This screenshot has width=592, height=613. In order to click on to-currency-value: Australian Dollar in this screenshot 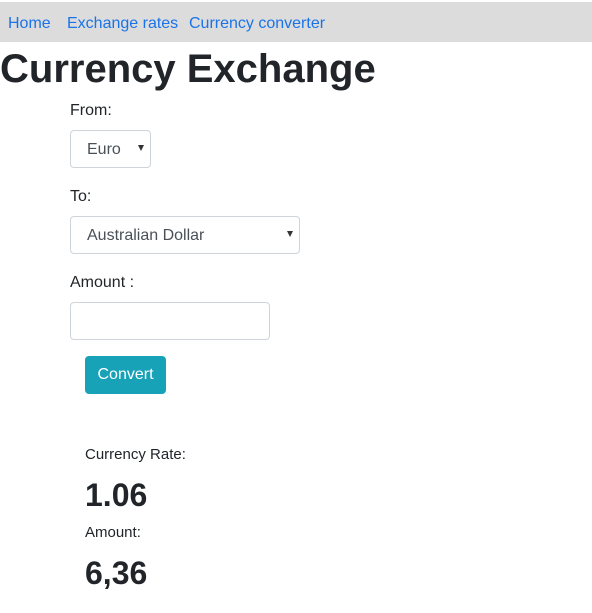, I will do `click(146, 235)`.